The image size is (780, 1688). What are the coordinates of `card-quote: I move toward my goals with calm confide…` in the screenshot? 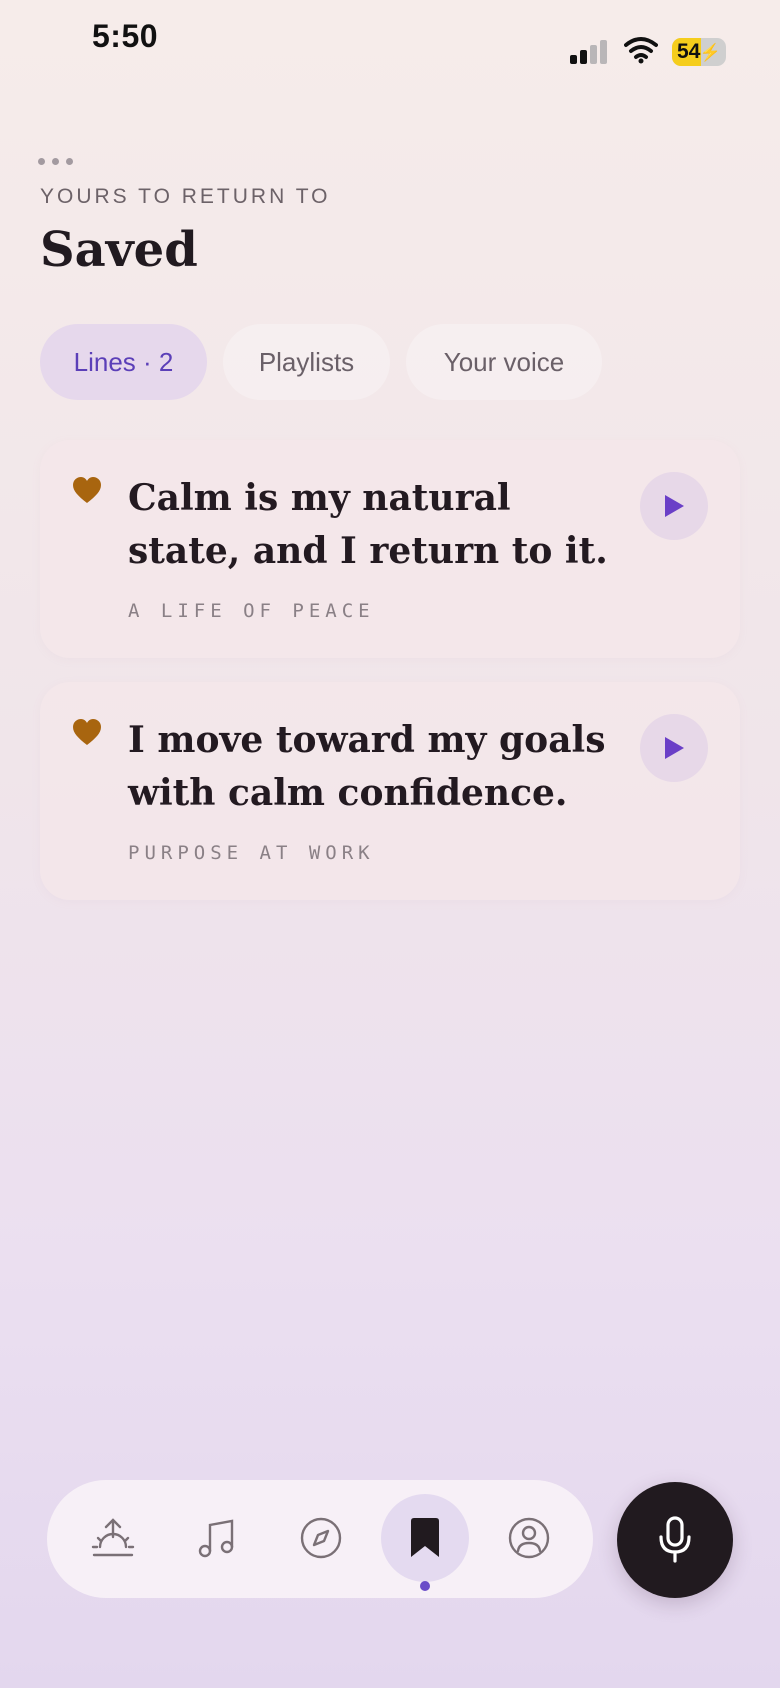 It's located at (367, 766).